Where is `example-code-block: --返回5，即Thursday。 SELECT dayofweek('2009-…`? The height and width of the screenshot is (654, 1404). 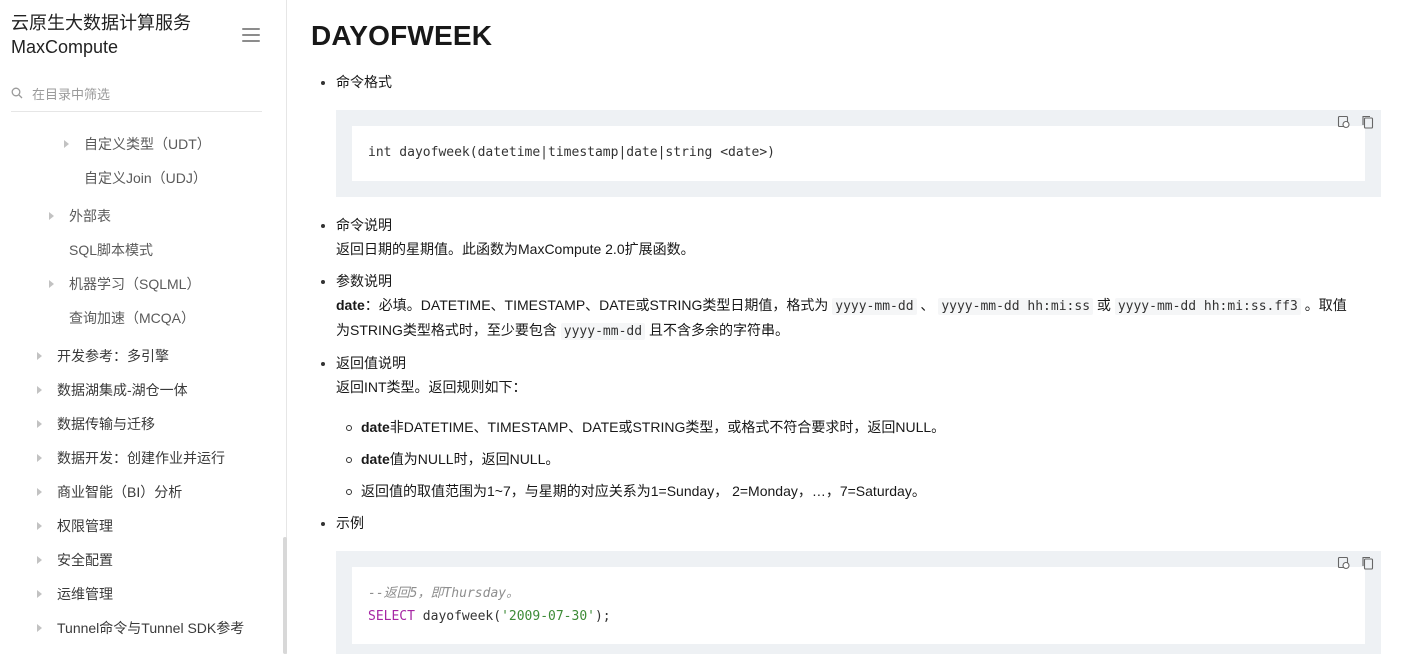
example-code-block: --返回5，即Thursday。 SELECT dayofweek('2009-… is located at coordinates (858, 602).